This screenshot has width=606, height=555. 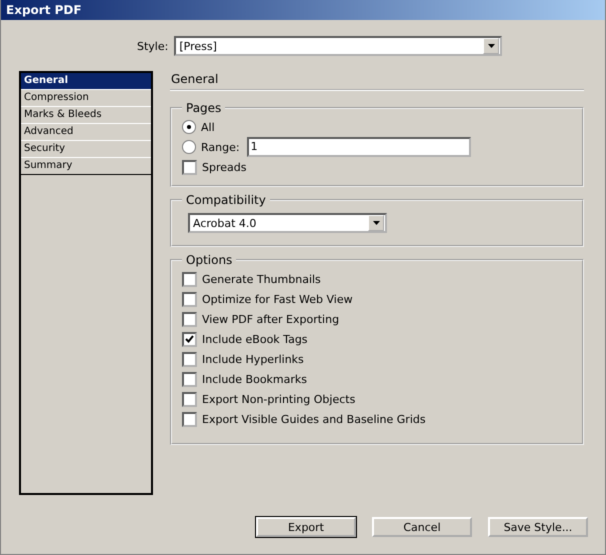 I want to click on style-label: Style:, so click(x=152, y=46).